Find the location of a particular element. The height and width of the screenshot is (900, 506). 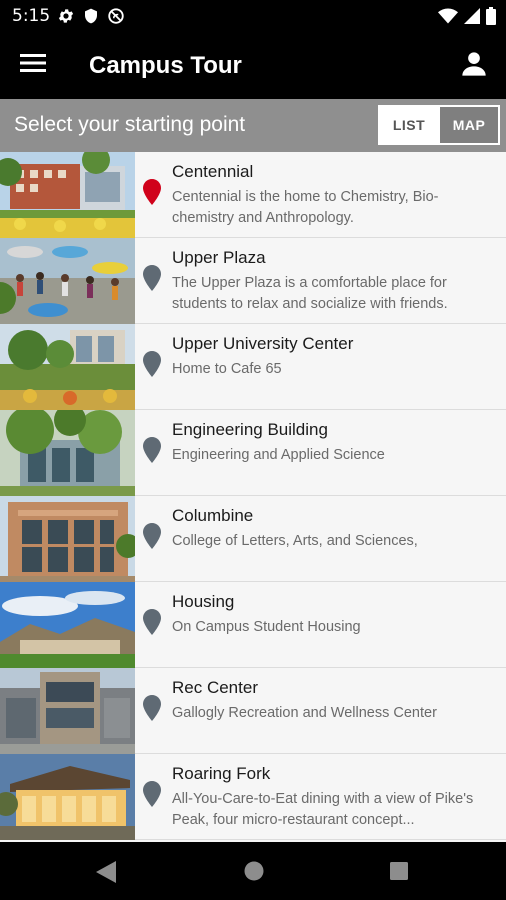

home-icon is located at coordinates (254, 871).